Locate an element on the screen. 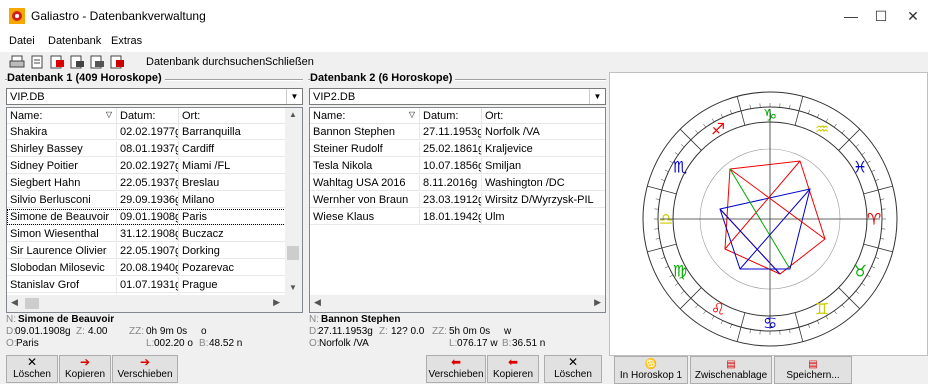  menu-datei: Datei is located at coordinates (22, 41).